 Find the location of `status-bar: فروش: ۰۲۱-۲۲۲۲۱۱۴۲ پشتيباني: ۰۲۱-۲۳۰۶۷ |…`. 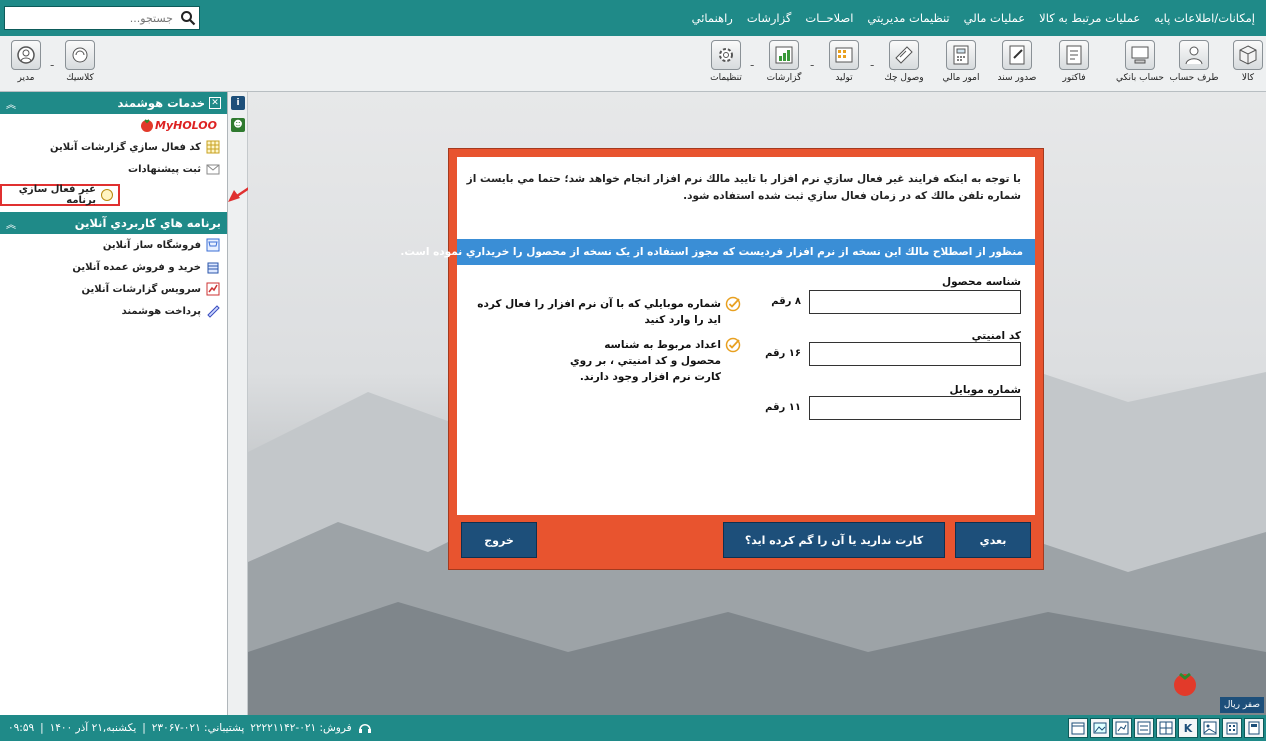

status-bar: فروش: ۰۲۱-۲۲۲۲۱۱۴۲ پشتيباني: ۰۲۱-۲۳۰۶۷ |… is located at coordinates (633, 728).